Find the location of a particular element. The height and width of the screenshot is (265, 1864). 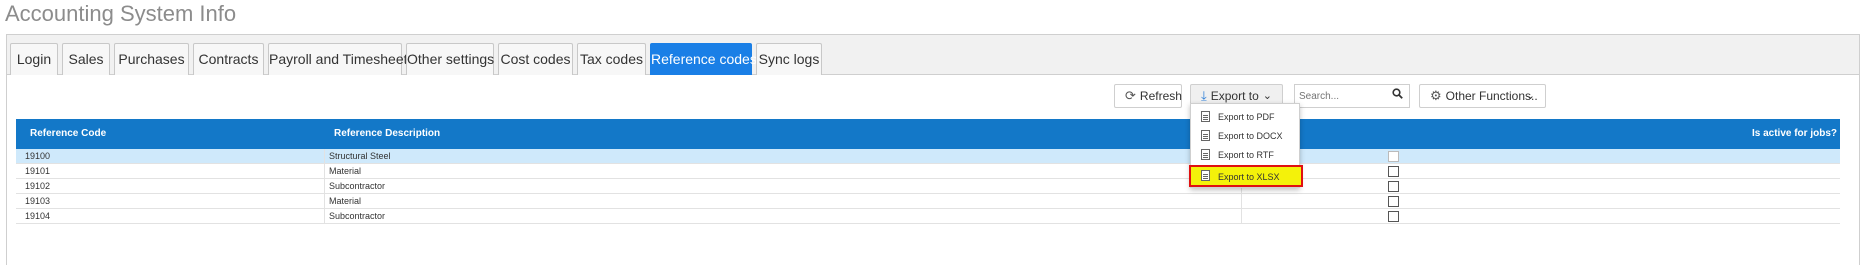

export-to-pdf-item: Export to PDF is located at coordinates (1245, 117).